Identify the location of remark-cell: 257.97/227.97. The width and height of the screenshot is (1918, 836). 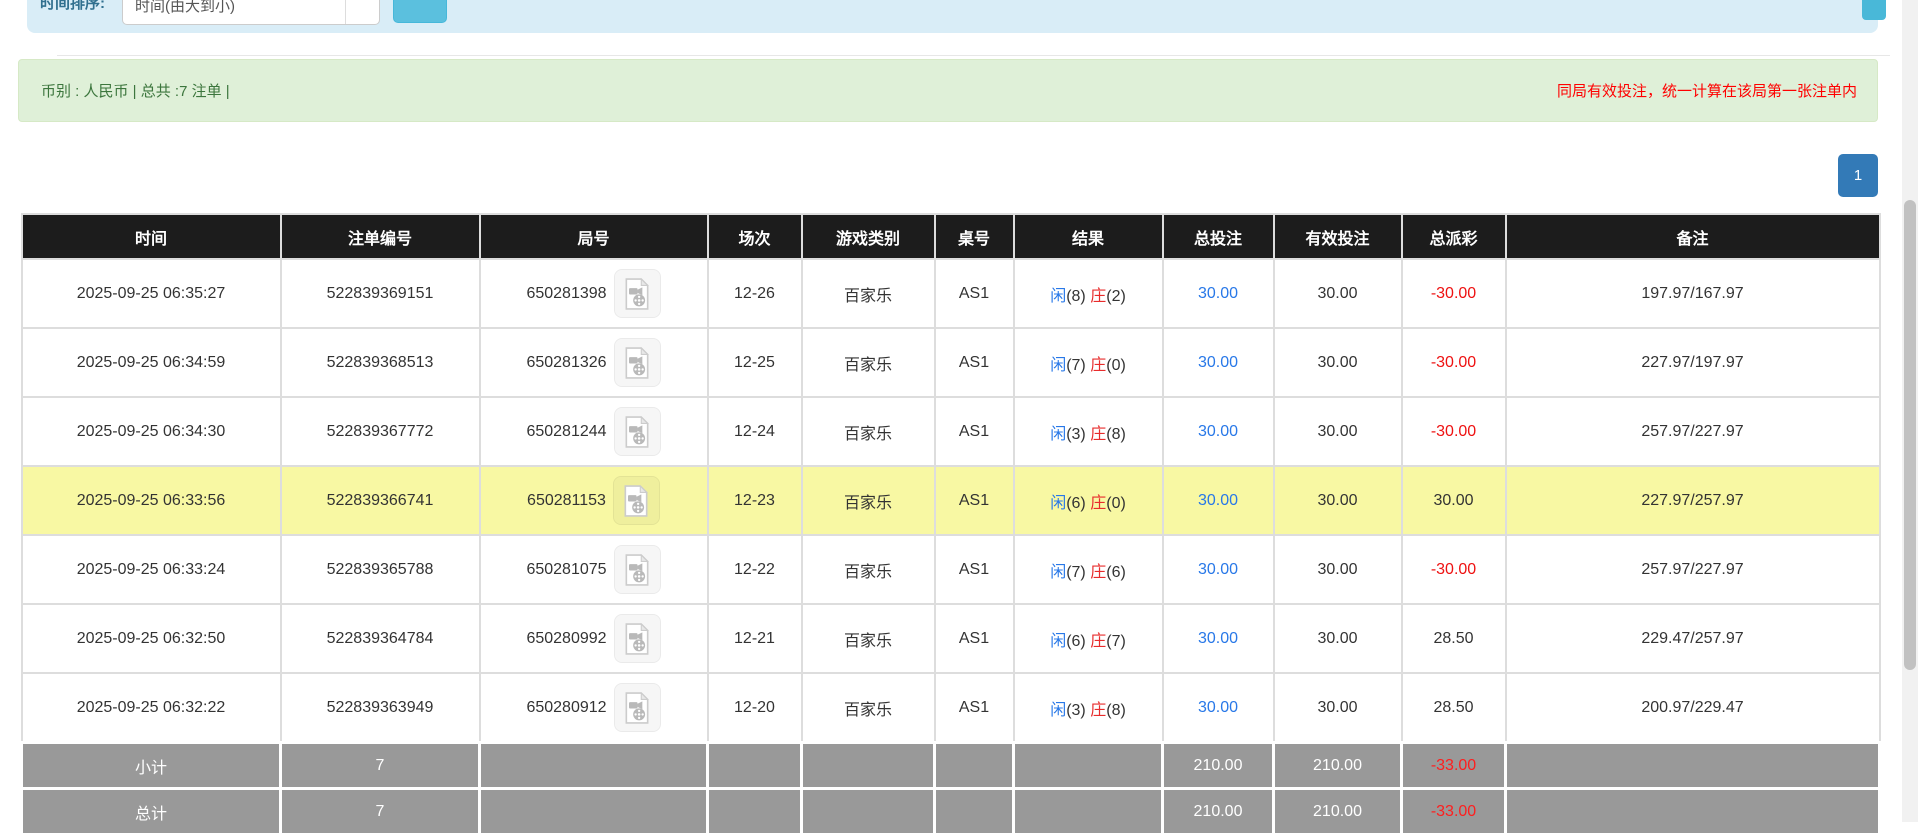
(1692, 431).